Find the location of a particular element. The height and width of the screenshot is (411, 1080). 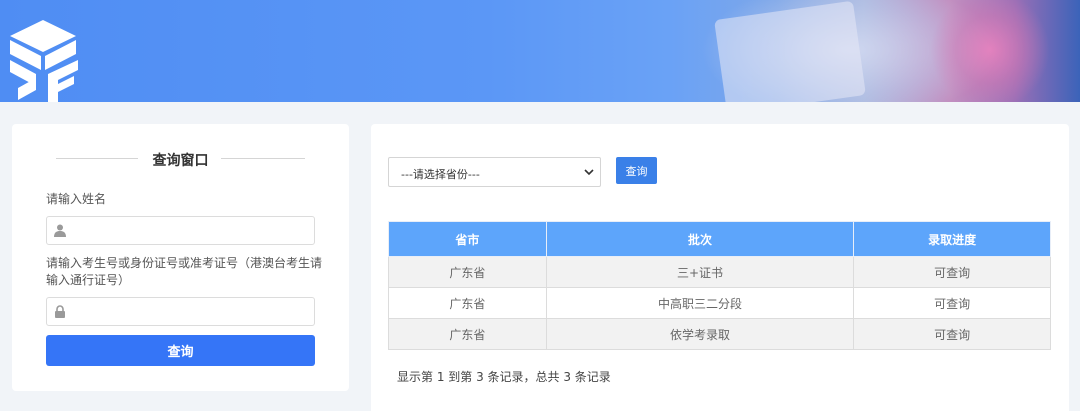

name-label: 请输入姓名 is located at coordinates (76, 199).